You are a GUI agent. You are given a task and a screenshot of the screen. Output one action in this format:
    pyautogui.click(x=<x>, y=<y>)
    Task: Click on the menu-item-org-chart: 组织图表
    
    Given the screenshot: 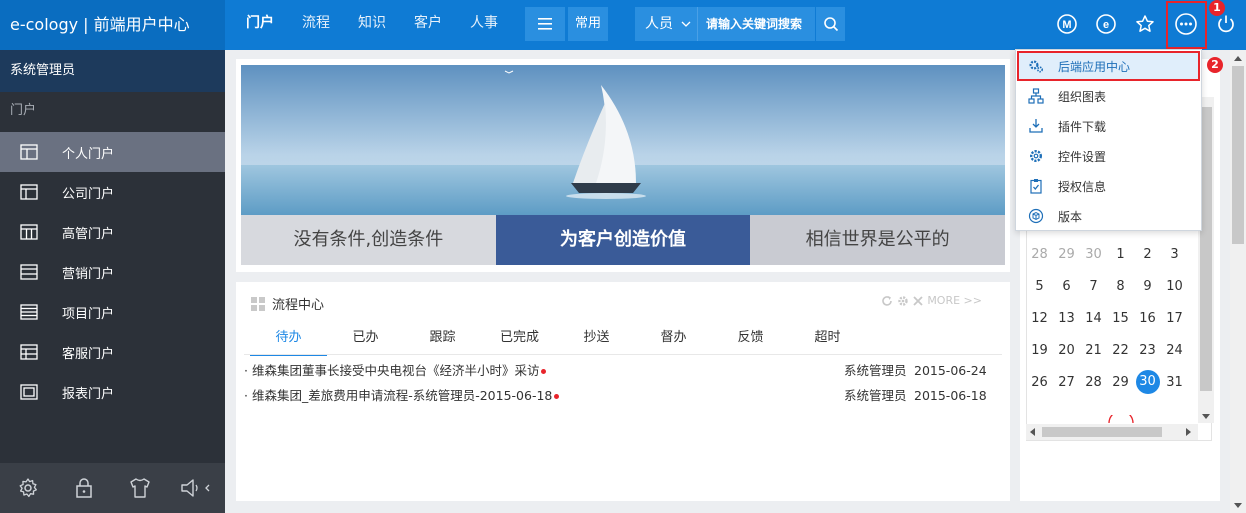 What is the action you would take?
    pyautogui.click(x=1108, y=96)
    